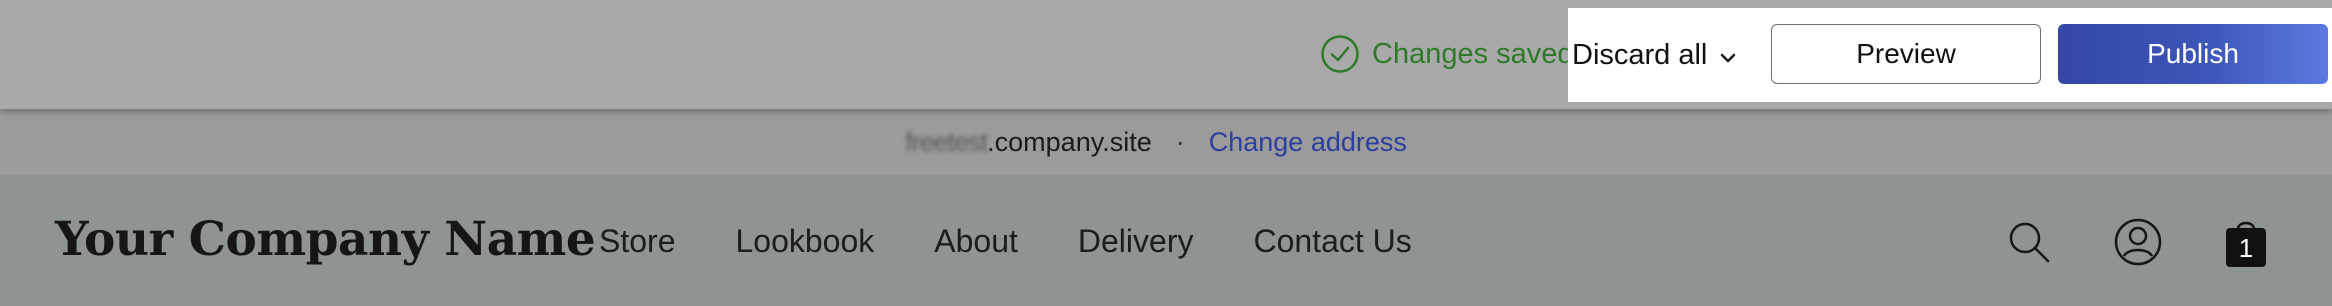  What do you see at coordinates (2029, 242) in the screenshot?
I see `search-icon` at bounding box center [2029, 242].